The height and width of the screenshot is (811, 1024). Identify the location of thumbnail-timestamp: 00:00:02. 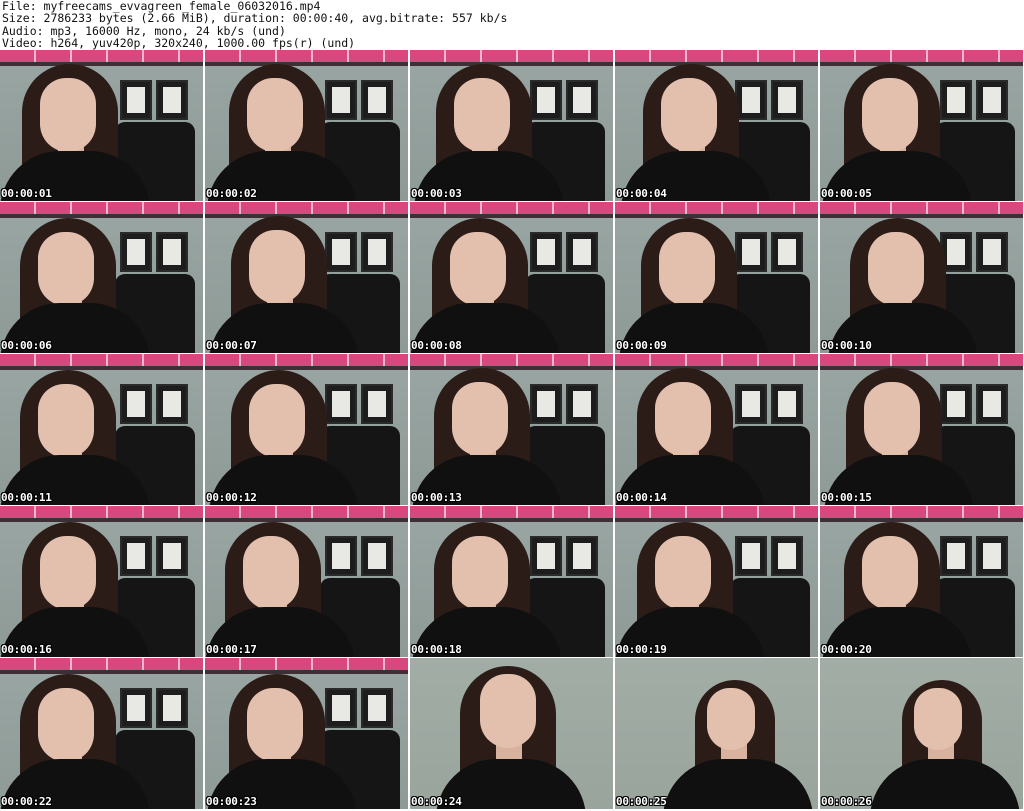
(231, 193).